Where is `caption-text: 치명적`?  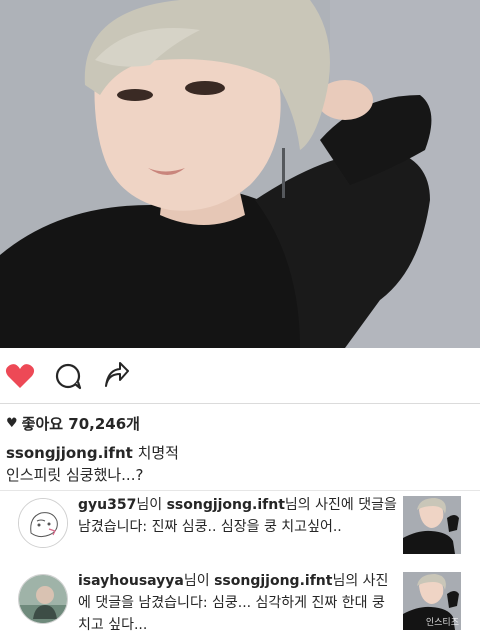 caption-text: 치명적 is located at coordinates (155, 453).